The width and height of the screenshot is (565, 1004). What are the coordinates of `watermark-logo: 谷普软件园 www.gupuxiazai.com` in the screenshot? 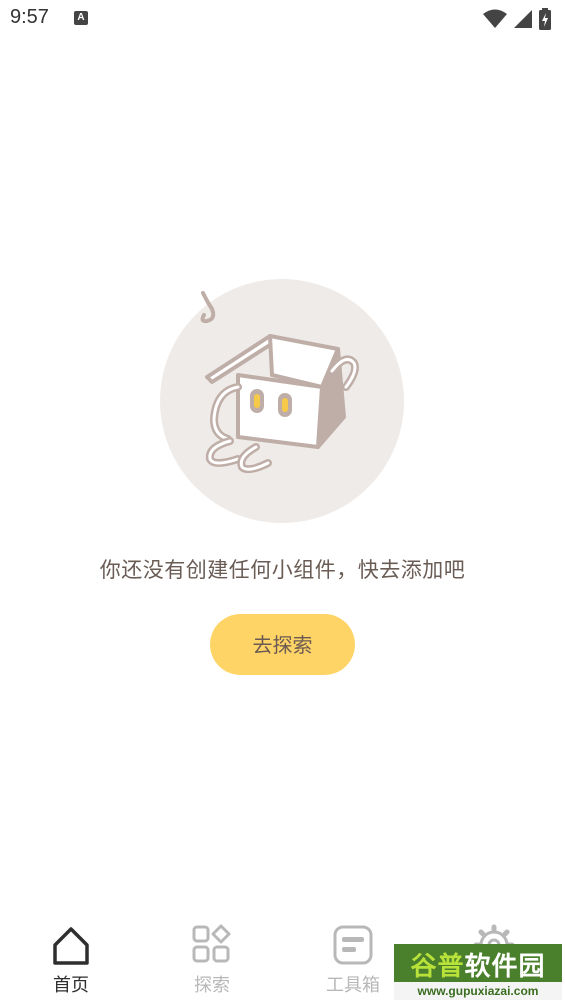 It's located at (478, 972).